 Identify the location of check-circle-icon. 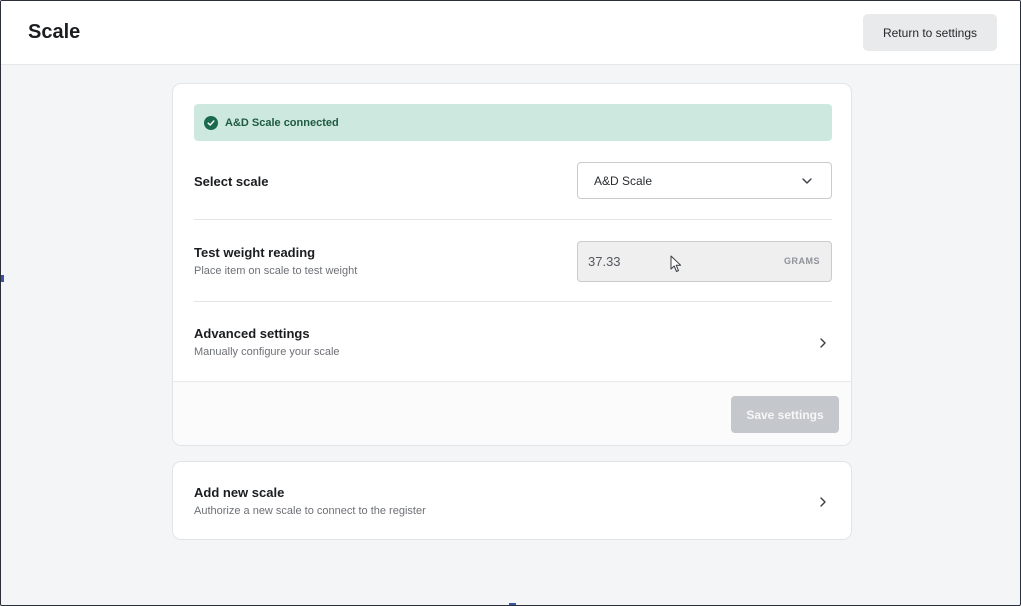
(211, 122).